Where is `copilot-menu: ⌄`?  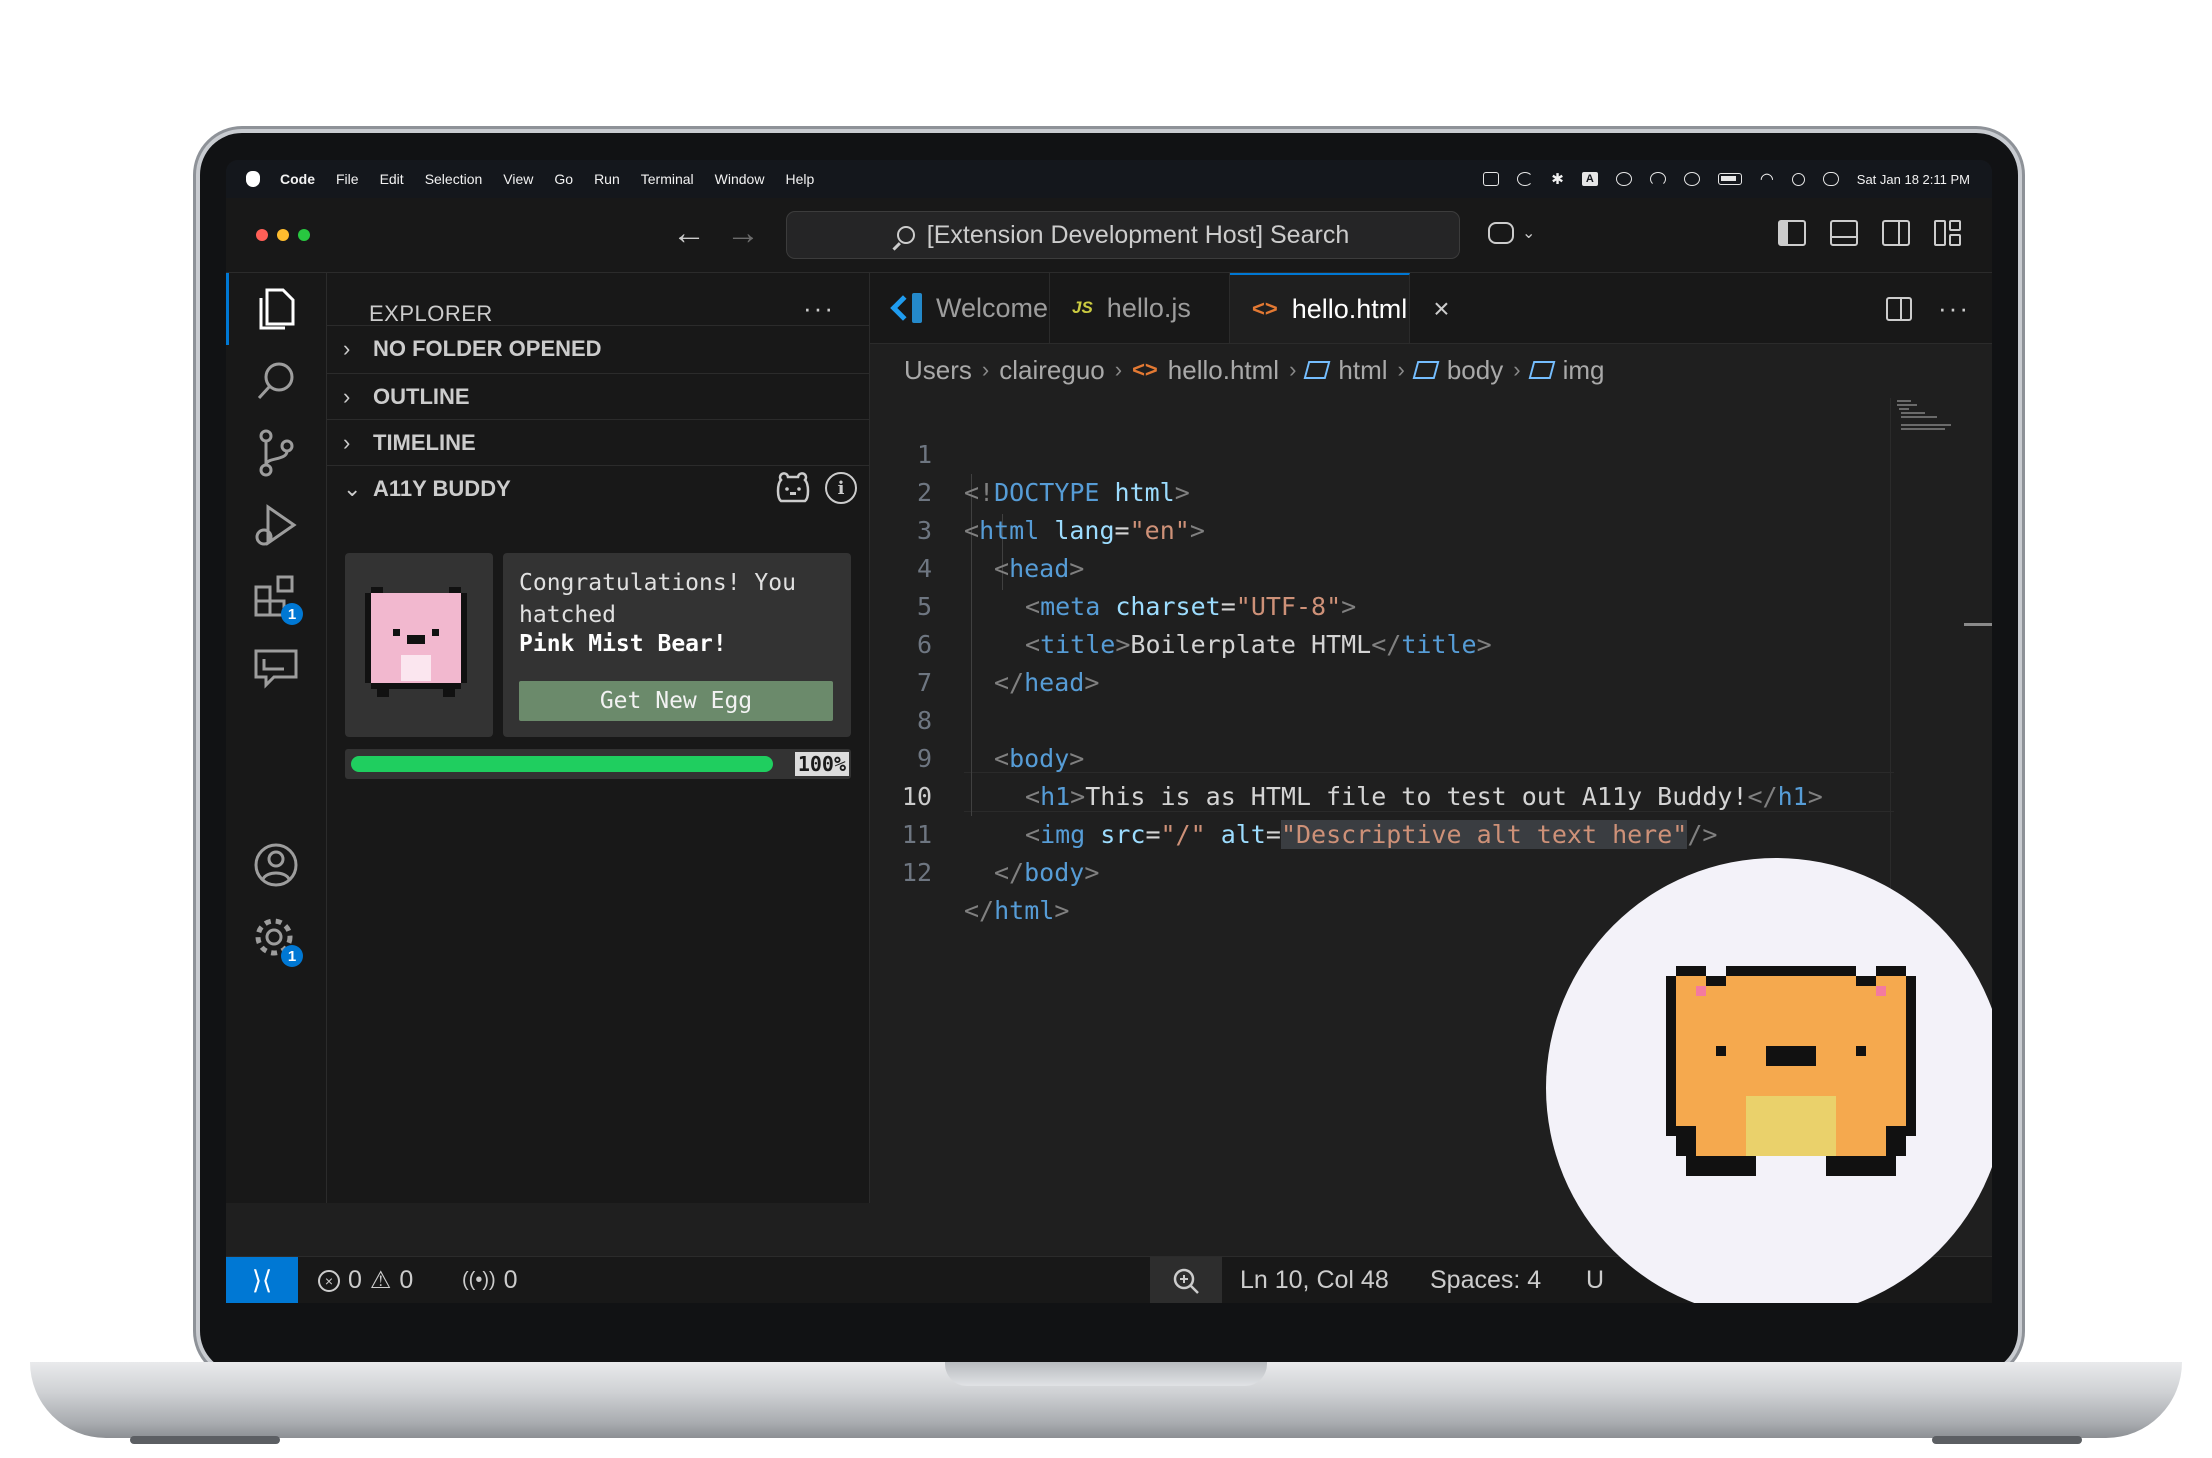
copilot-menu: ⌄ is located at coordinates (1511, 233).